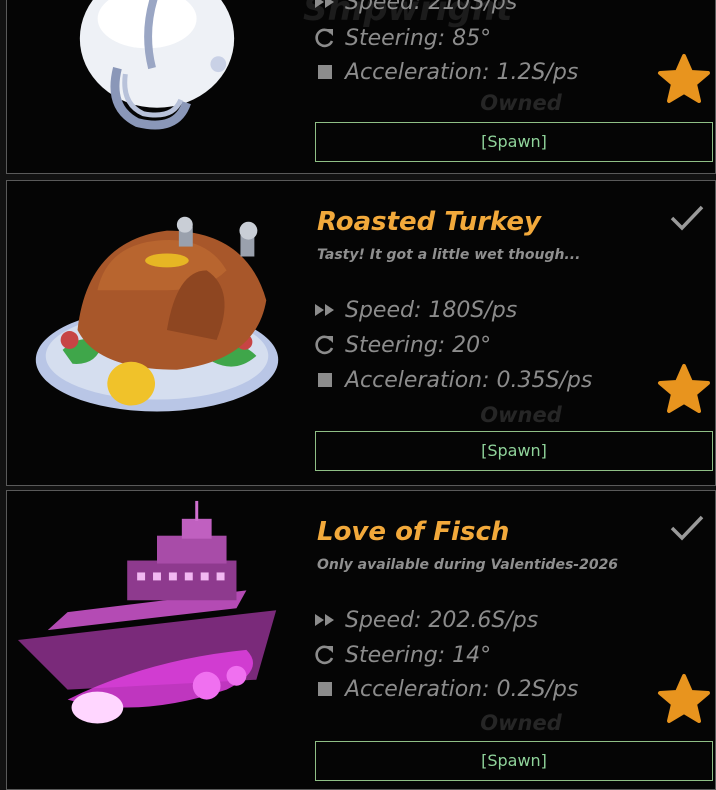 This screenshot has width=716, height=790. What do you see at coordinates (431, 7) in the screenshot?
I see `speed-value: Speed: 210S/ps` at bounding box center [431, 7].